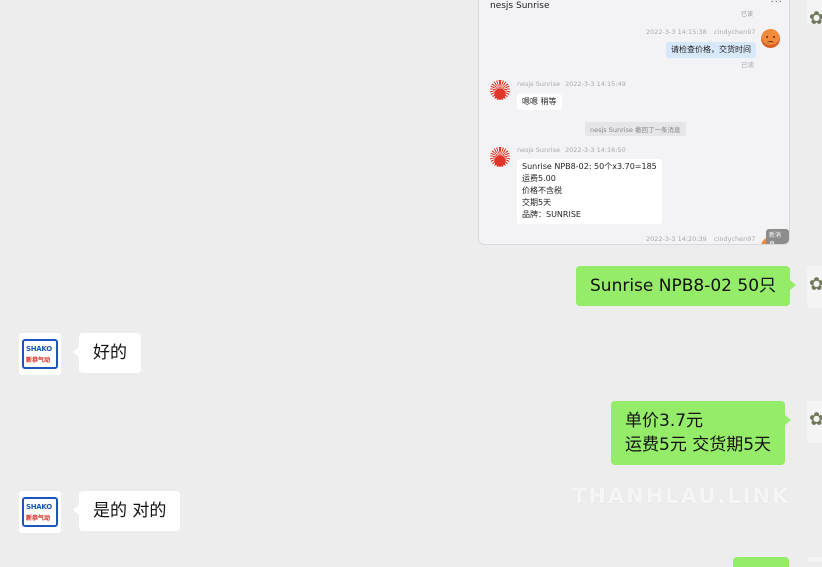 The width and height of the screenshot is (822, 567). What do you see at coordinates (542, 190) in the screenshot?
I see `quote-line: 价格不含税` at bounding box center [542, 190].